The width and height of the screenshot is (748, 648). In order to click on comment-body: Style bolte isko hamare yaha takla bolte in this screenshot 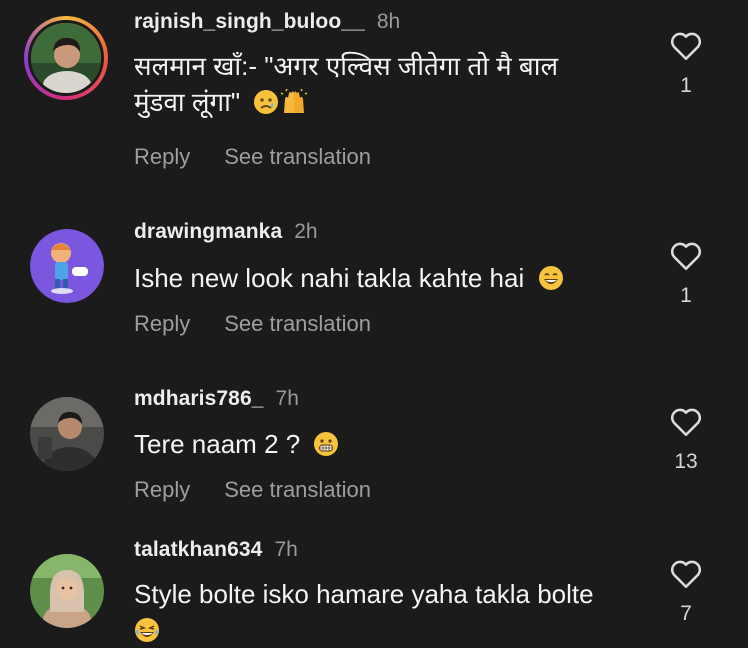, I will do `click(364, 594)`.